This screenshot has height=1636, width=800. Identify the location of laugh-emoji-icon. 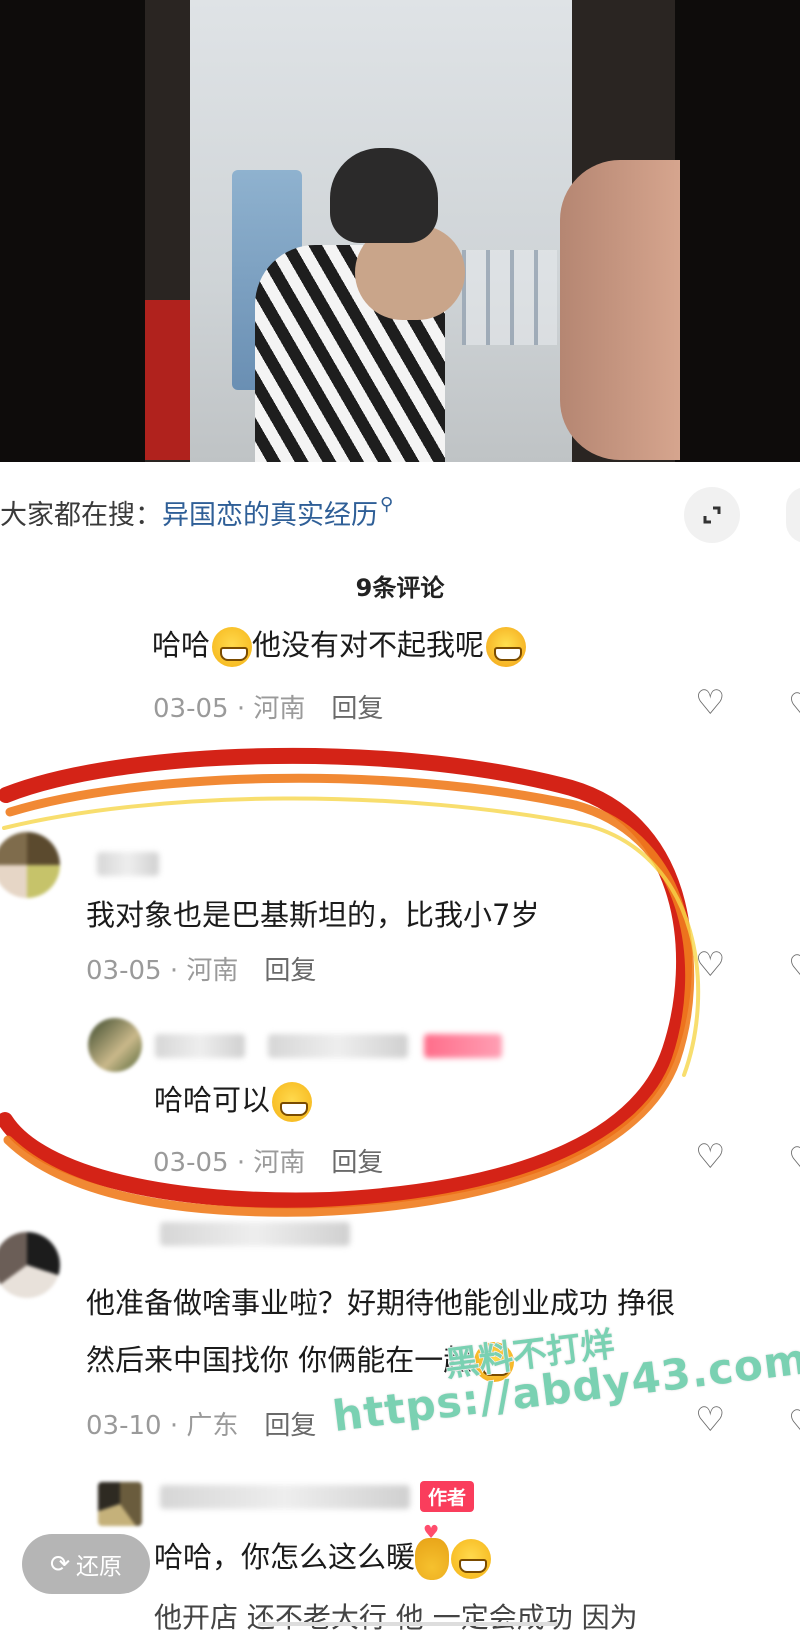
(506, 647).